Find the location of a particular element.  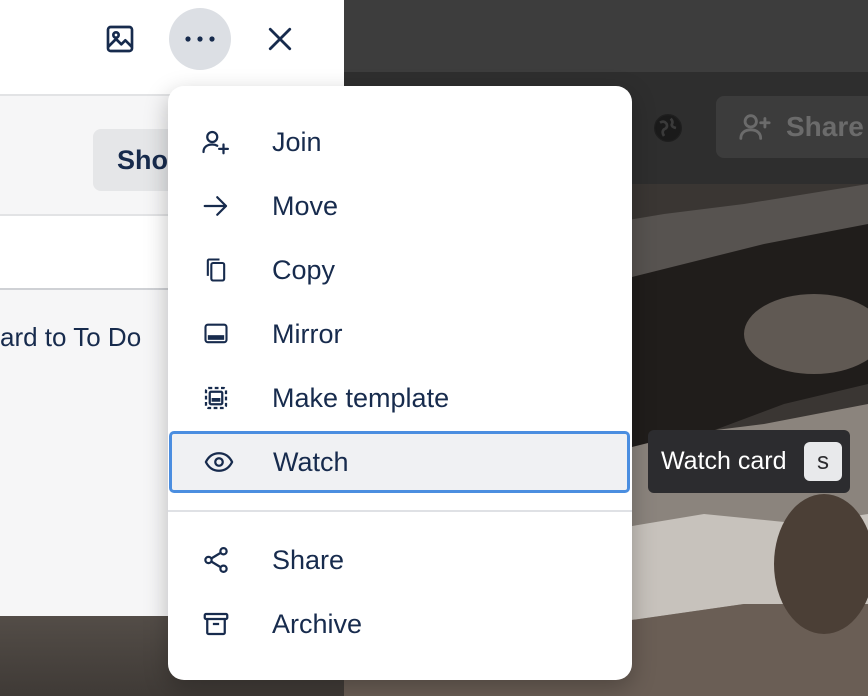

more-icon is located at coordinates (200, 39).